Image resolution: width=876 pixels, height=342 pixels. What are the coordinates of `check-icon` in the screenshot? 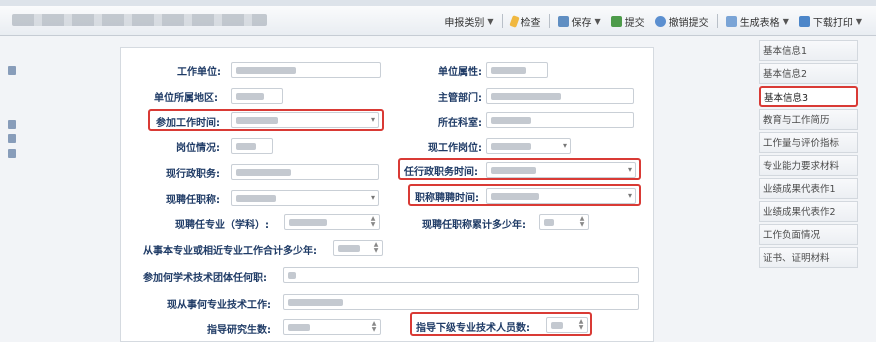 It's located at (514, 21).